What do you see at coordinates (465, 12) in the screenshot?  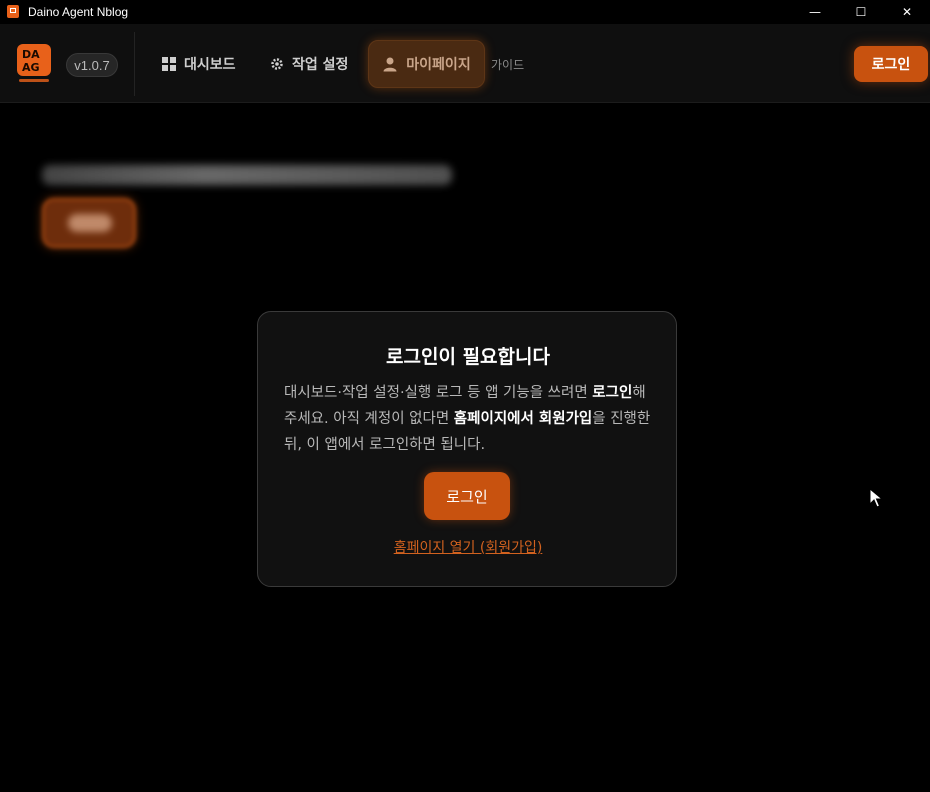 I see `window-titlebar: Daino Agent Nblog — ☐ ✕` at bounding box center [465, 12].